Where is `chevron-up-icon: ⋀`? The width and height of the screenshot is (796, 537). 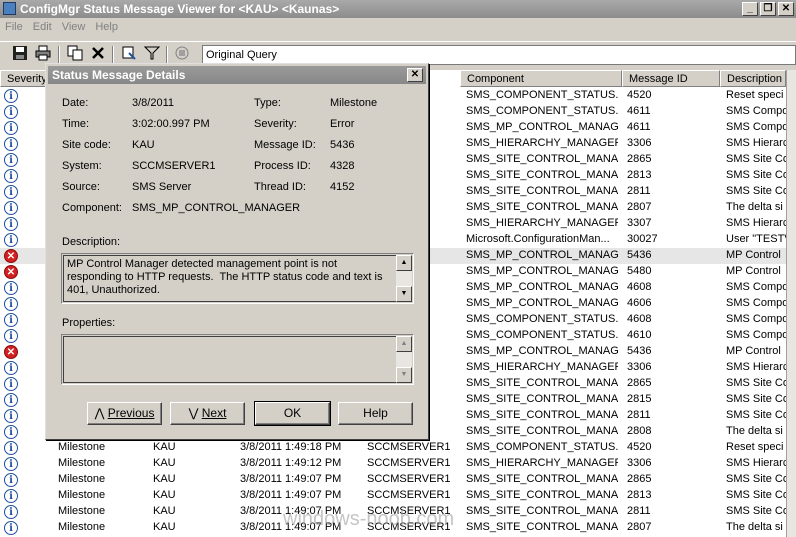
chevron-up-icon: ⋀ is located at coordinates (99, 413).